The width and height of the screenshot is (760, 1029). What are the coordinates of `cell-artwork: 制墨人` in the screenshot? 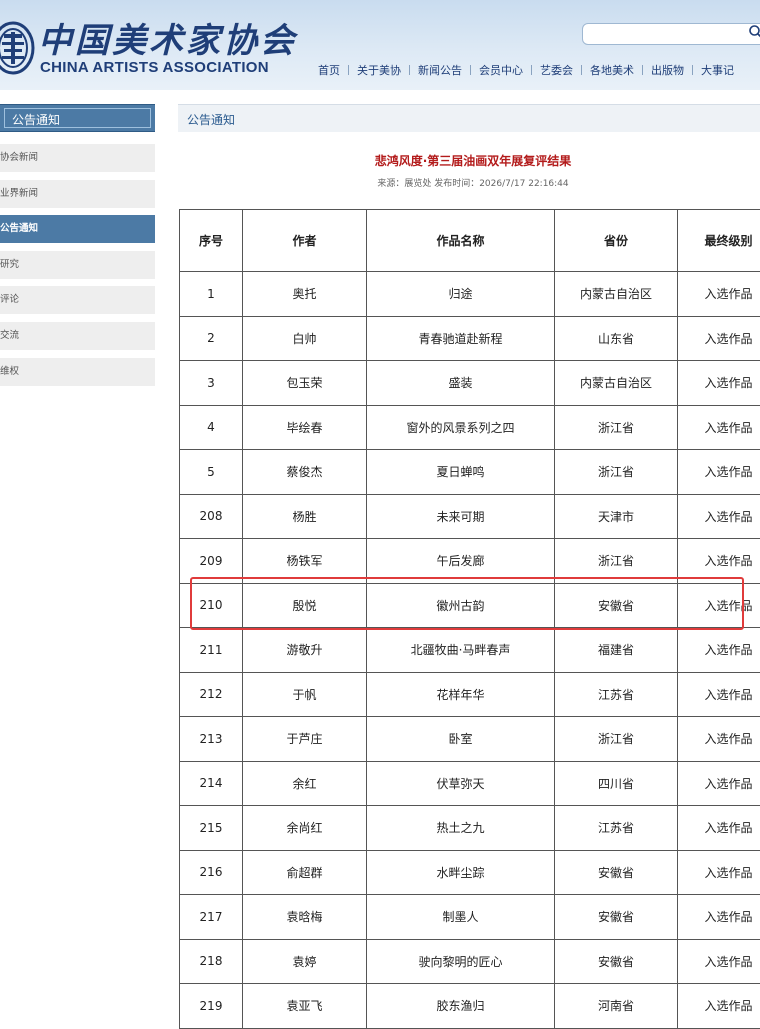 It's located at (461, 917).